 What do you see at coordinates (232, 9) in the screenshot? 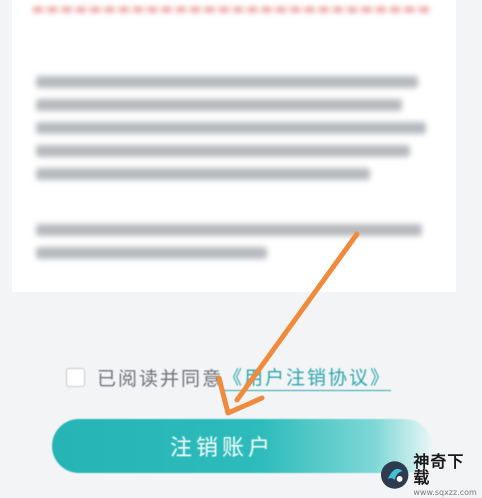
I see `blurred-warning-line: ▬▬▬▬▬▬▬▬▬▬▬▬▬▬▬▬▬▬▬▬▬▬▬▬▬▬▬▬` at bounding box center [232, 9].